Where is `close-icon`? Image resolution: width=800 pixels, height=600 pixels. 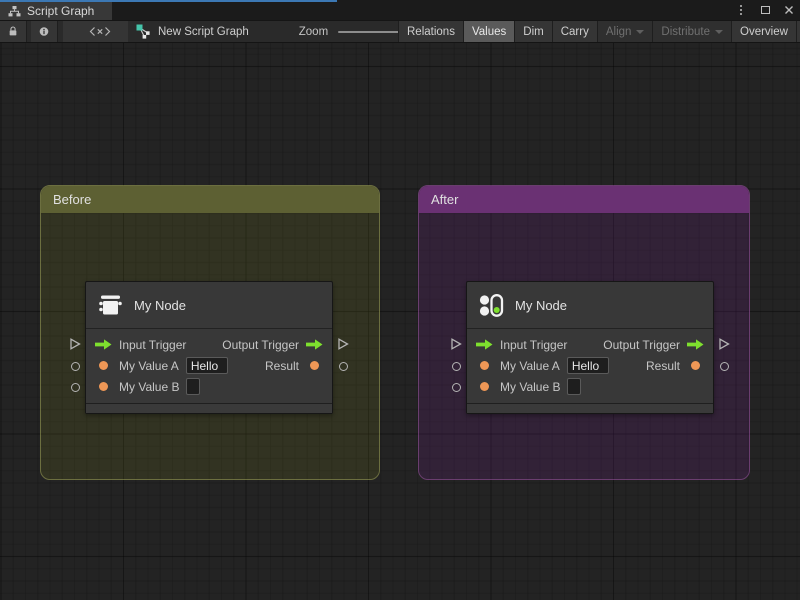 close-icon is located at coordinates (789, 10).